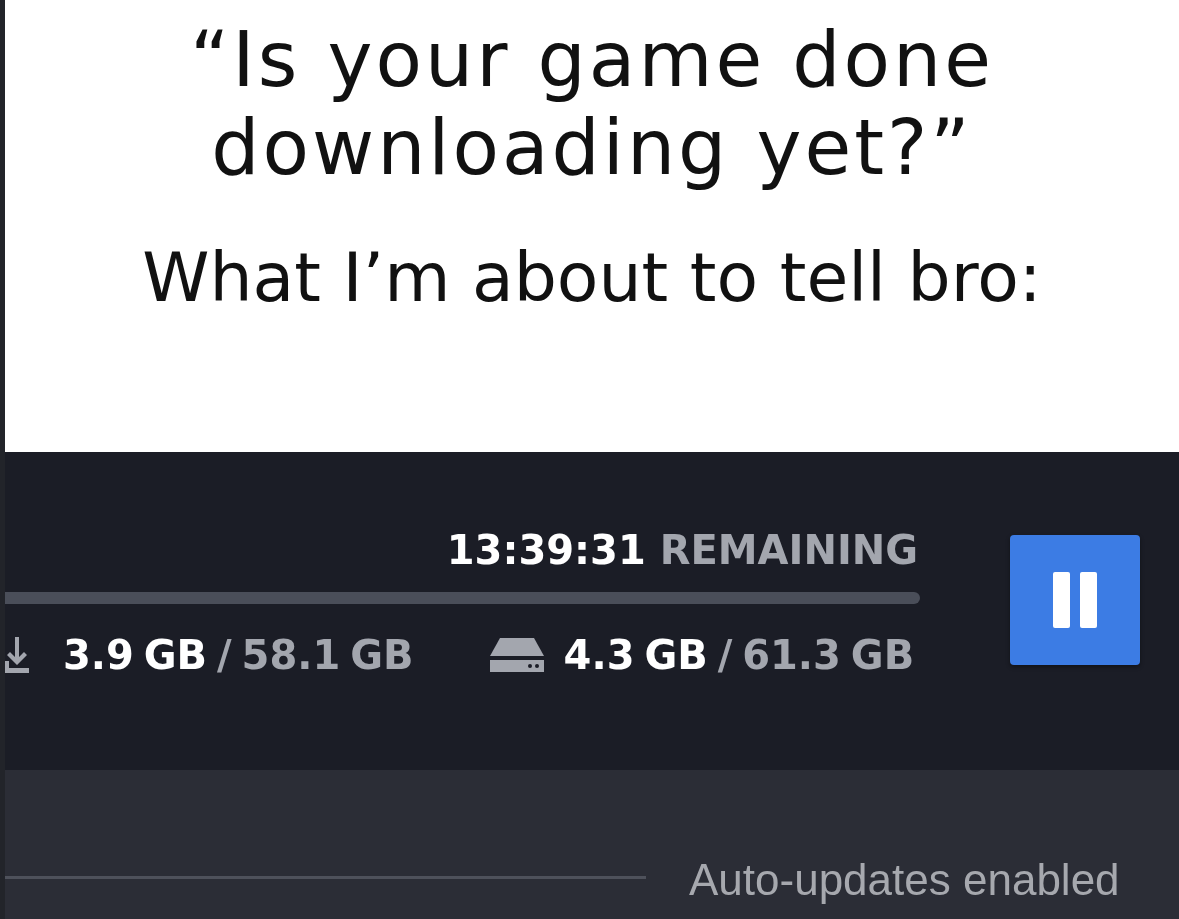 This screenshot has height=919, width=1179. I want to click on download-icon, so click(17, 655).